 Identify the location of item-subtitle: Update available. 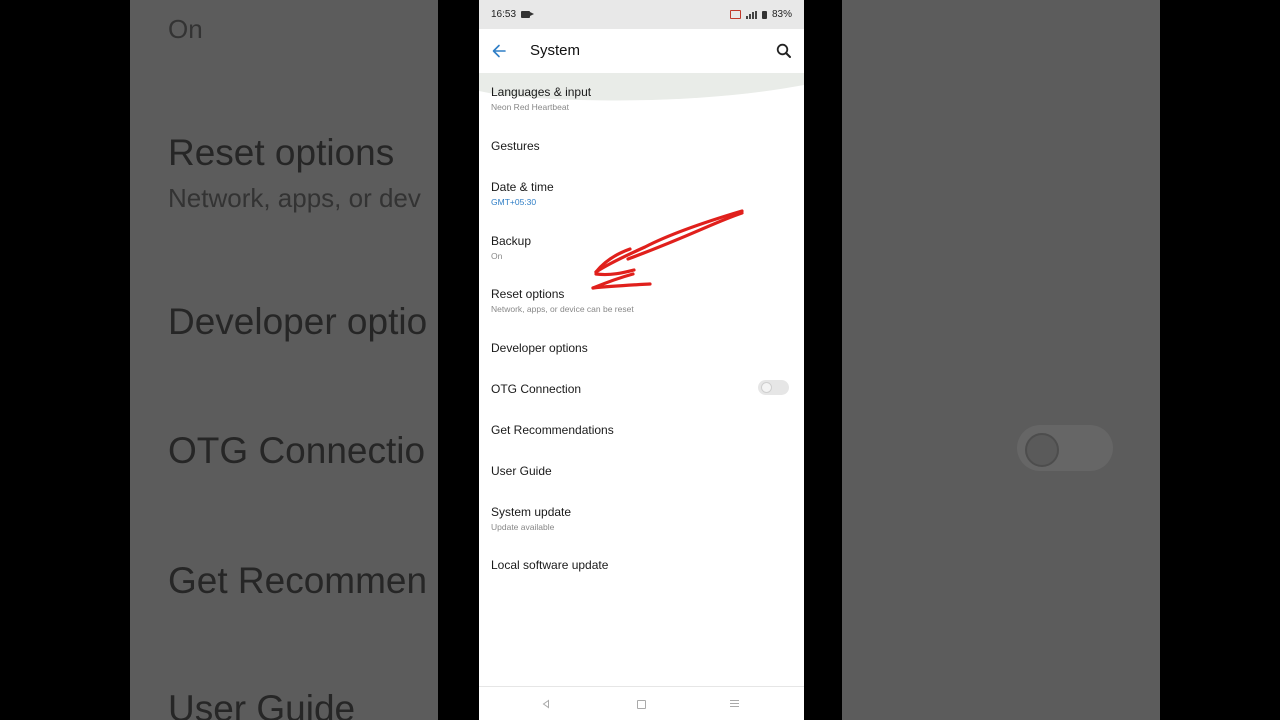
(523, 527).